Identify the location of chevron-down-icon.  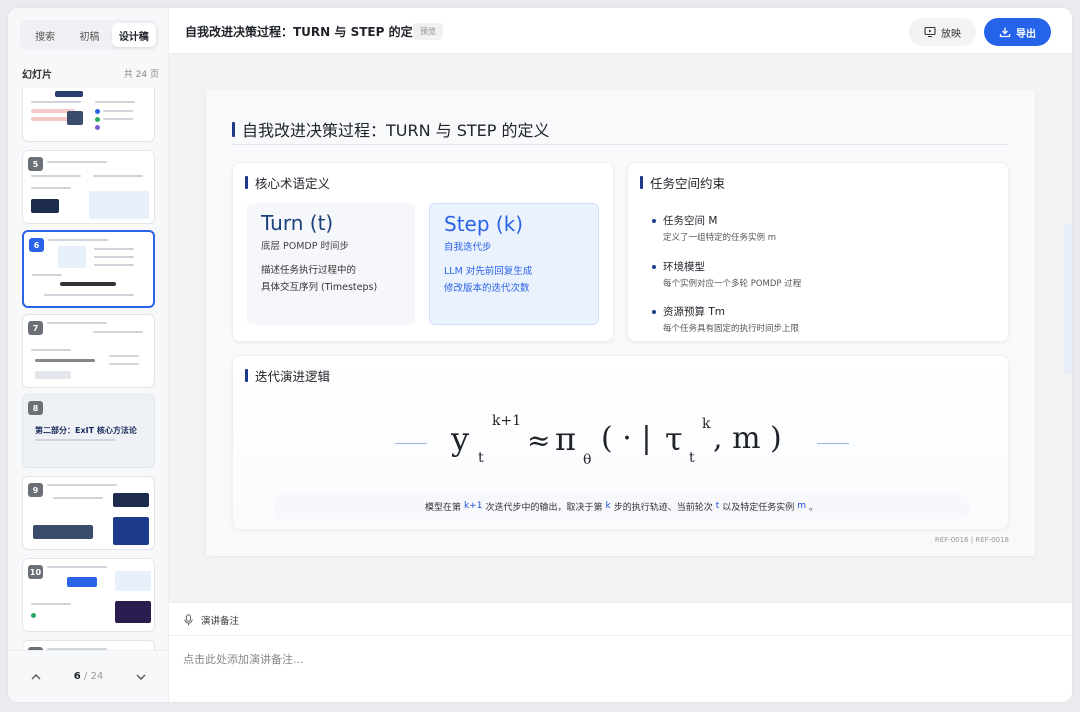
(141, 677).